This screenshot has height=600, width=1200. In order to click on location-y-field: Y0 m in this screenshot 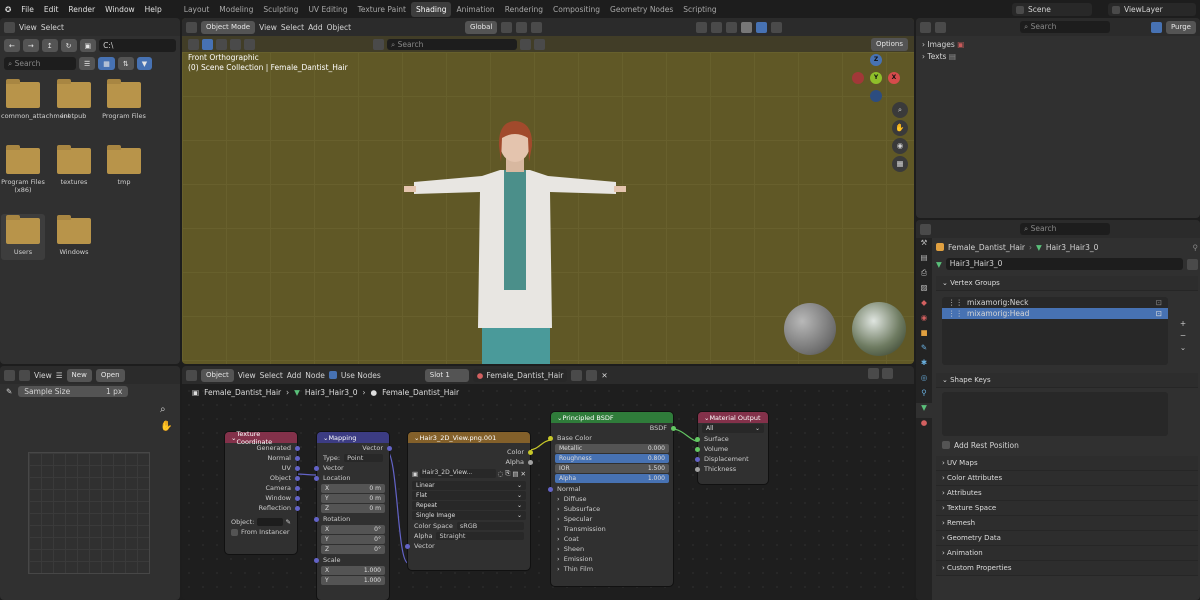, I will do `click(353, 498)`.